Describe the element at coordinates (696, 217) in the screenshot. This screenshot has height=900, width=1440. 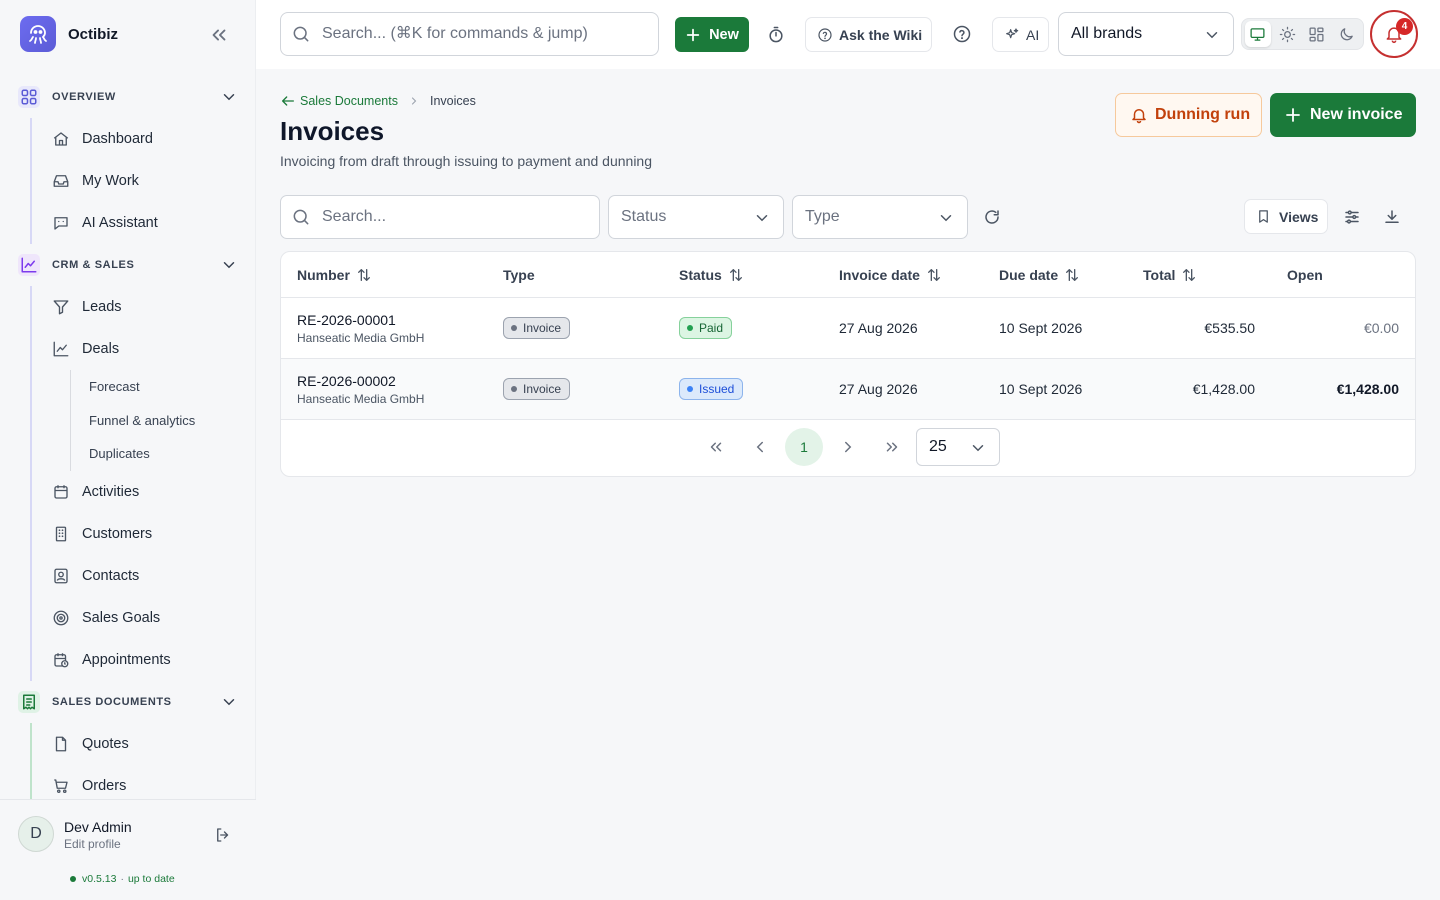
I see `status-filter-select: Status` at that location.